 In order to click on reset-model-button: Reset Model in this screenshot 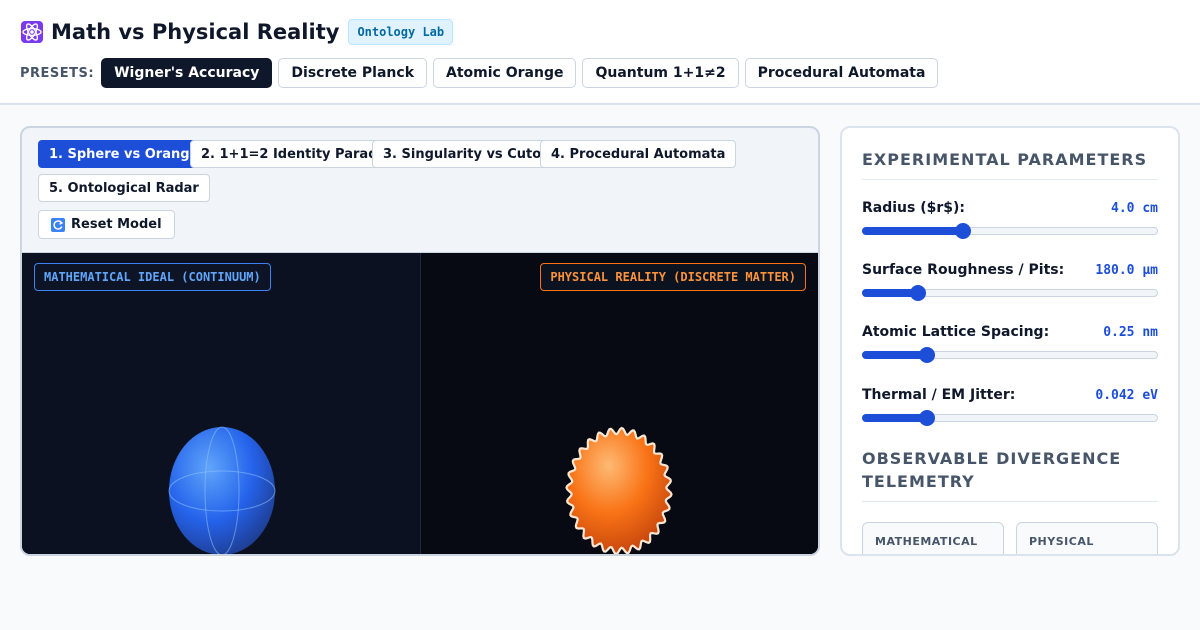, I will do `click(106, 224)`.